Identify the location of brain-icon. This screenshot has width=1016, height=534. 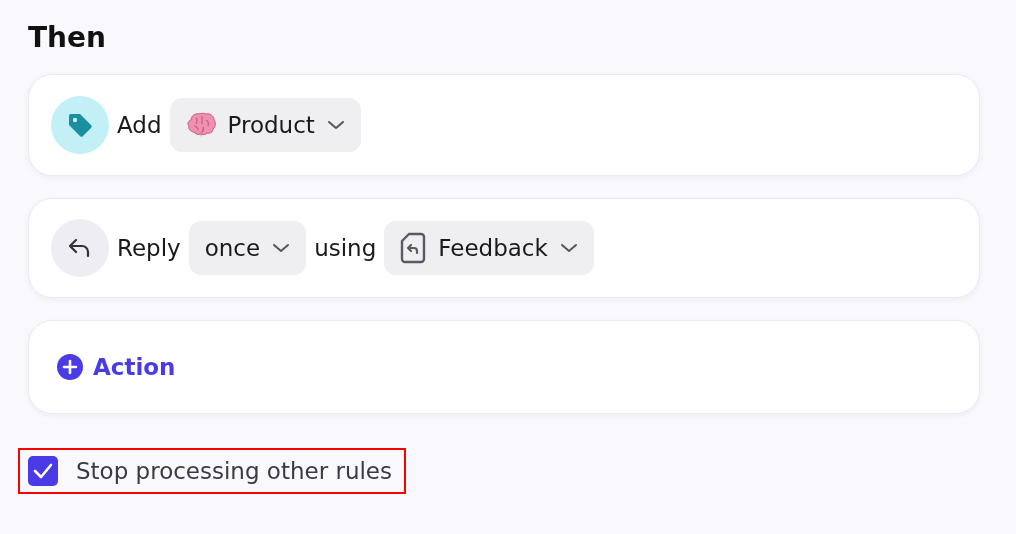
(200, 125).